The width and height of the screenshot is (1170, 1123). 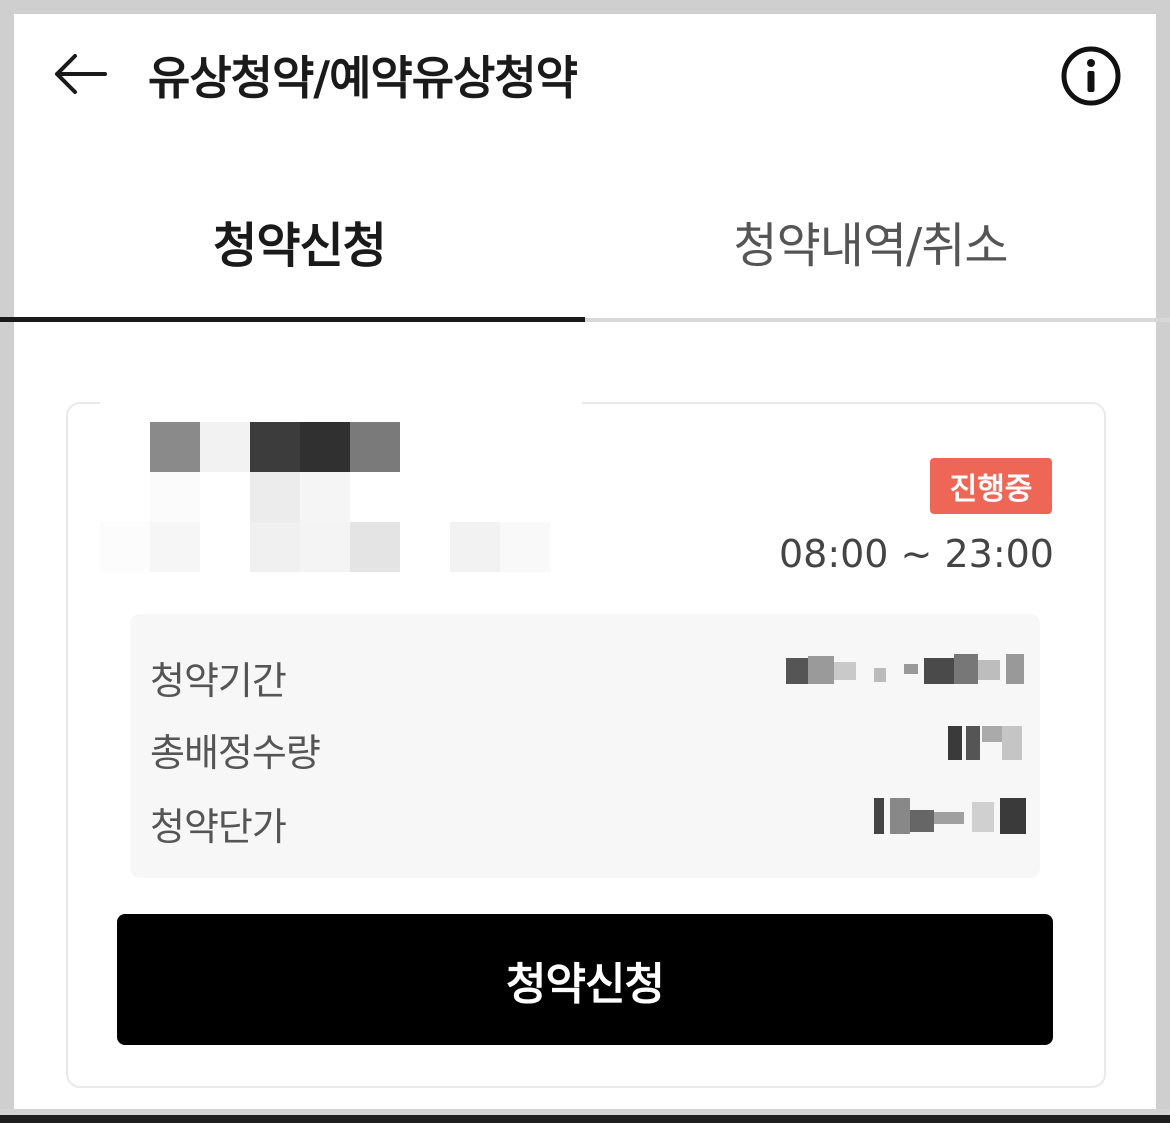 I want to click on info-button, so click(x=1091, y=76).